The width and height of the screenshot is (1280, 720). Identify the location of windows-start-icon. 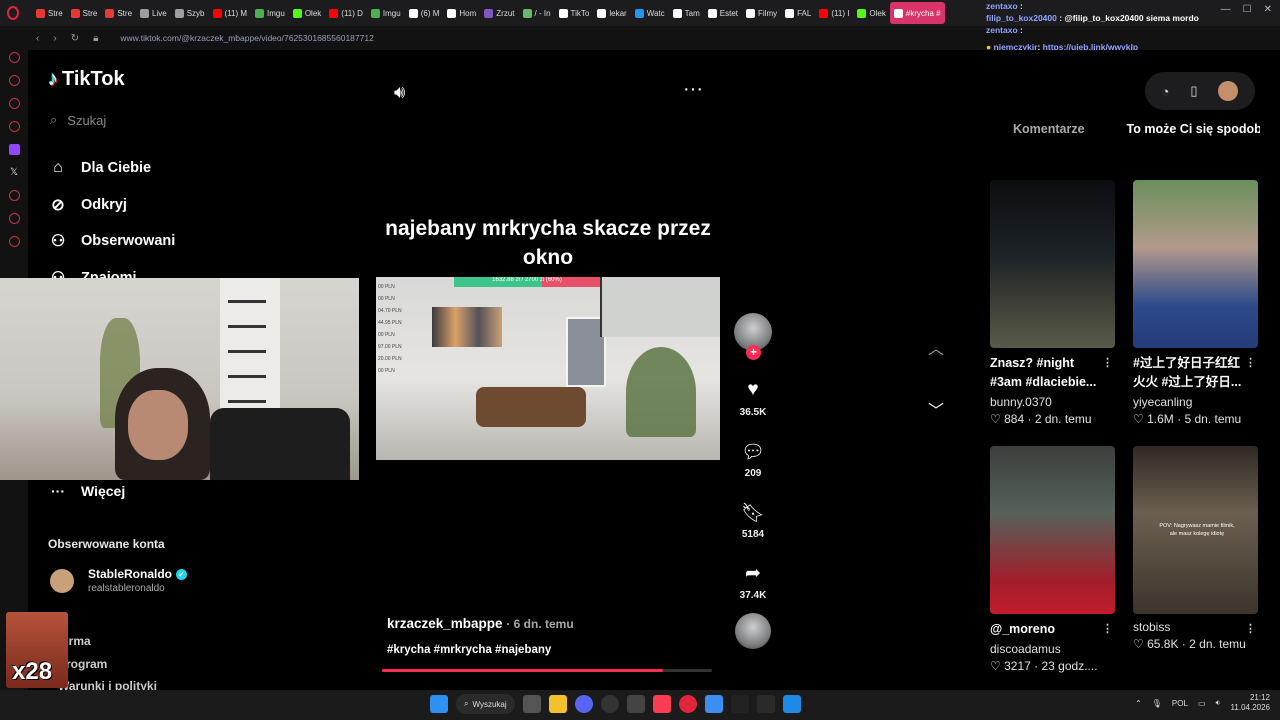
(439, 704).